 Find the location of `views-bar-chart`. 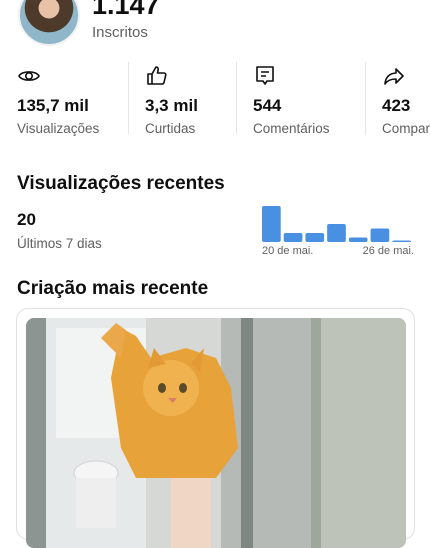

views-bar-chart is located at coordinates (338, 223).